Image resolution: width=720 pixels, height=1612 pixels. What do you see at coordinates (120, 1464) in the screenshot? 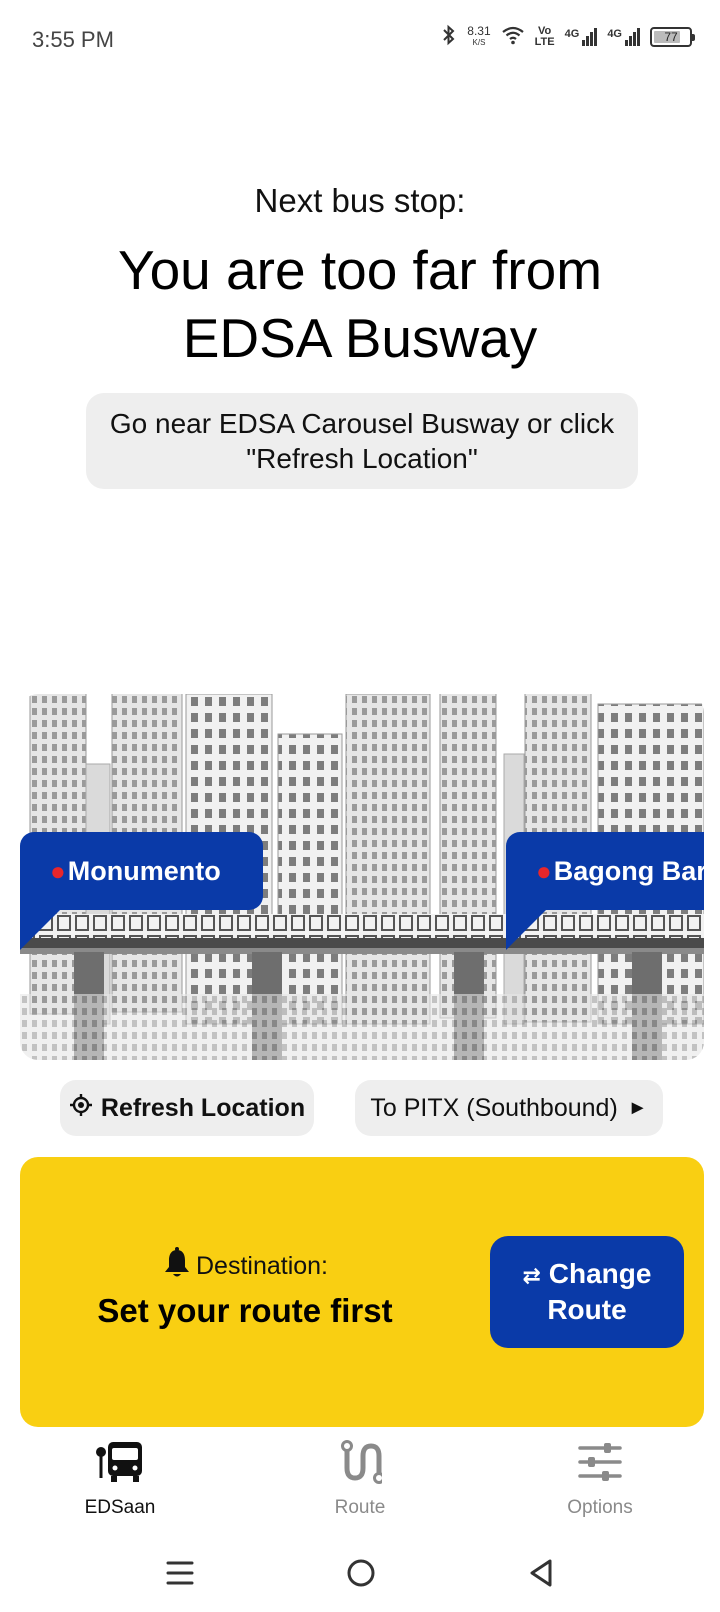
I see `bus-stop-icon` at bounding box center [120, 1464].